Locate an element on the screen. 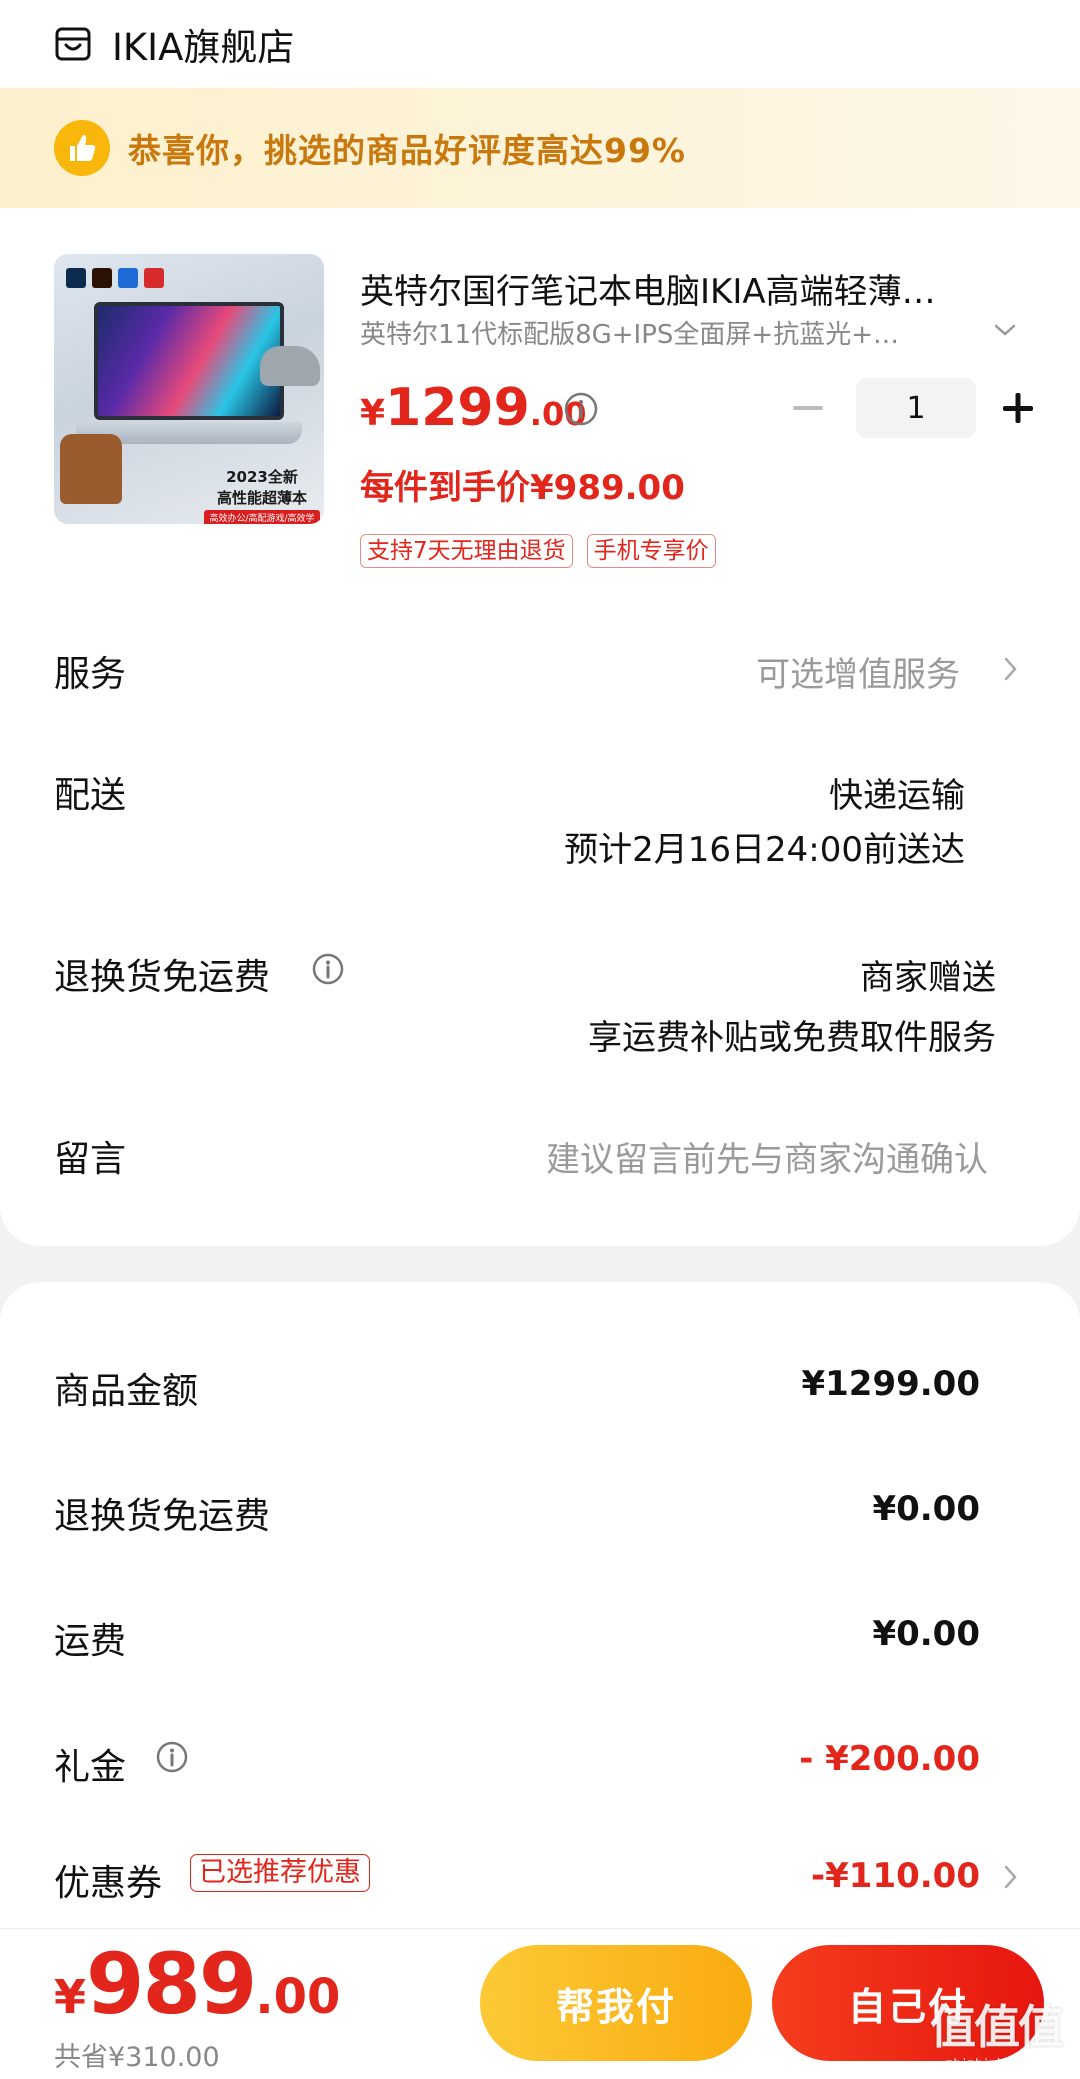 The width and height of the screenshot is (1080, 2079). delivery-label: 配送 is located at coordinates (90, 795).